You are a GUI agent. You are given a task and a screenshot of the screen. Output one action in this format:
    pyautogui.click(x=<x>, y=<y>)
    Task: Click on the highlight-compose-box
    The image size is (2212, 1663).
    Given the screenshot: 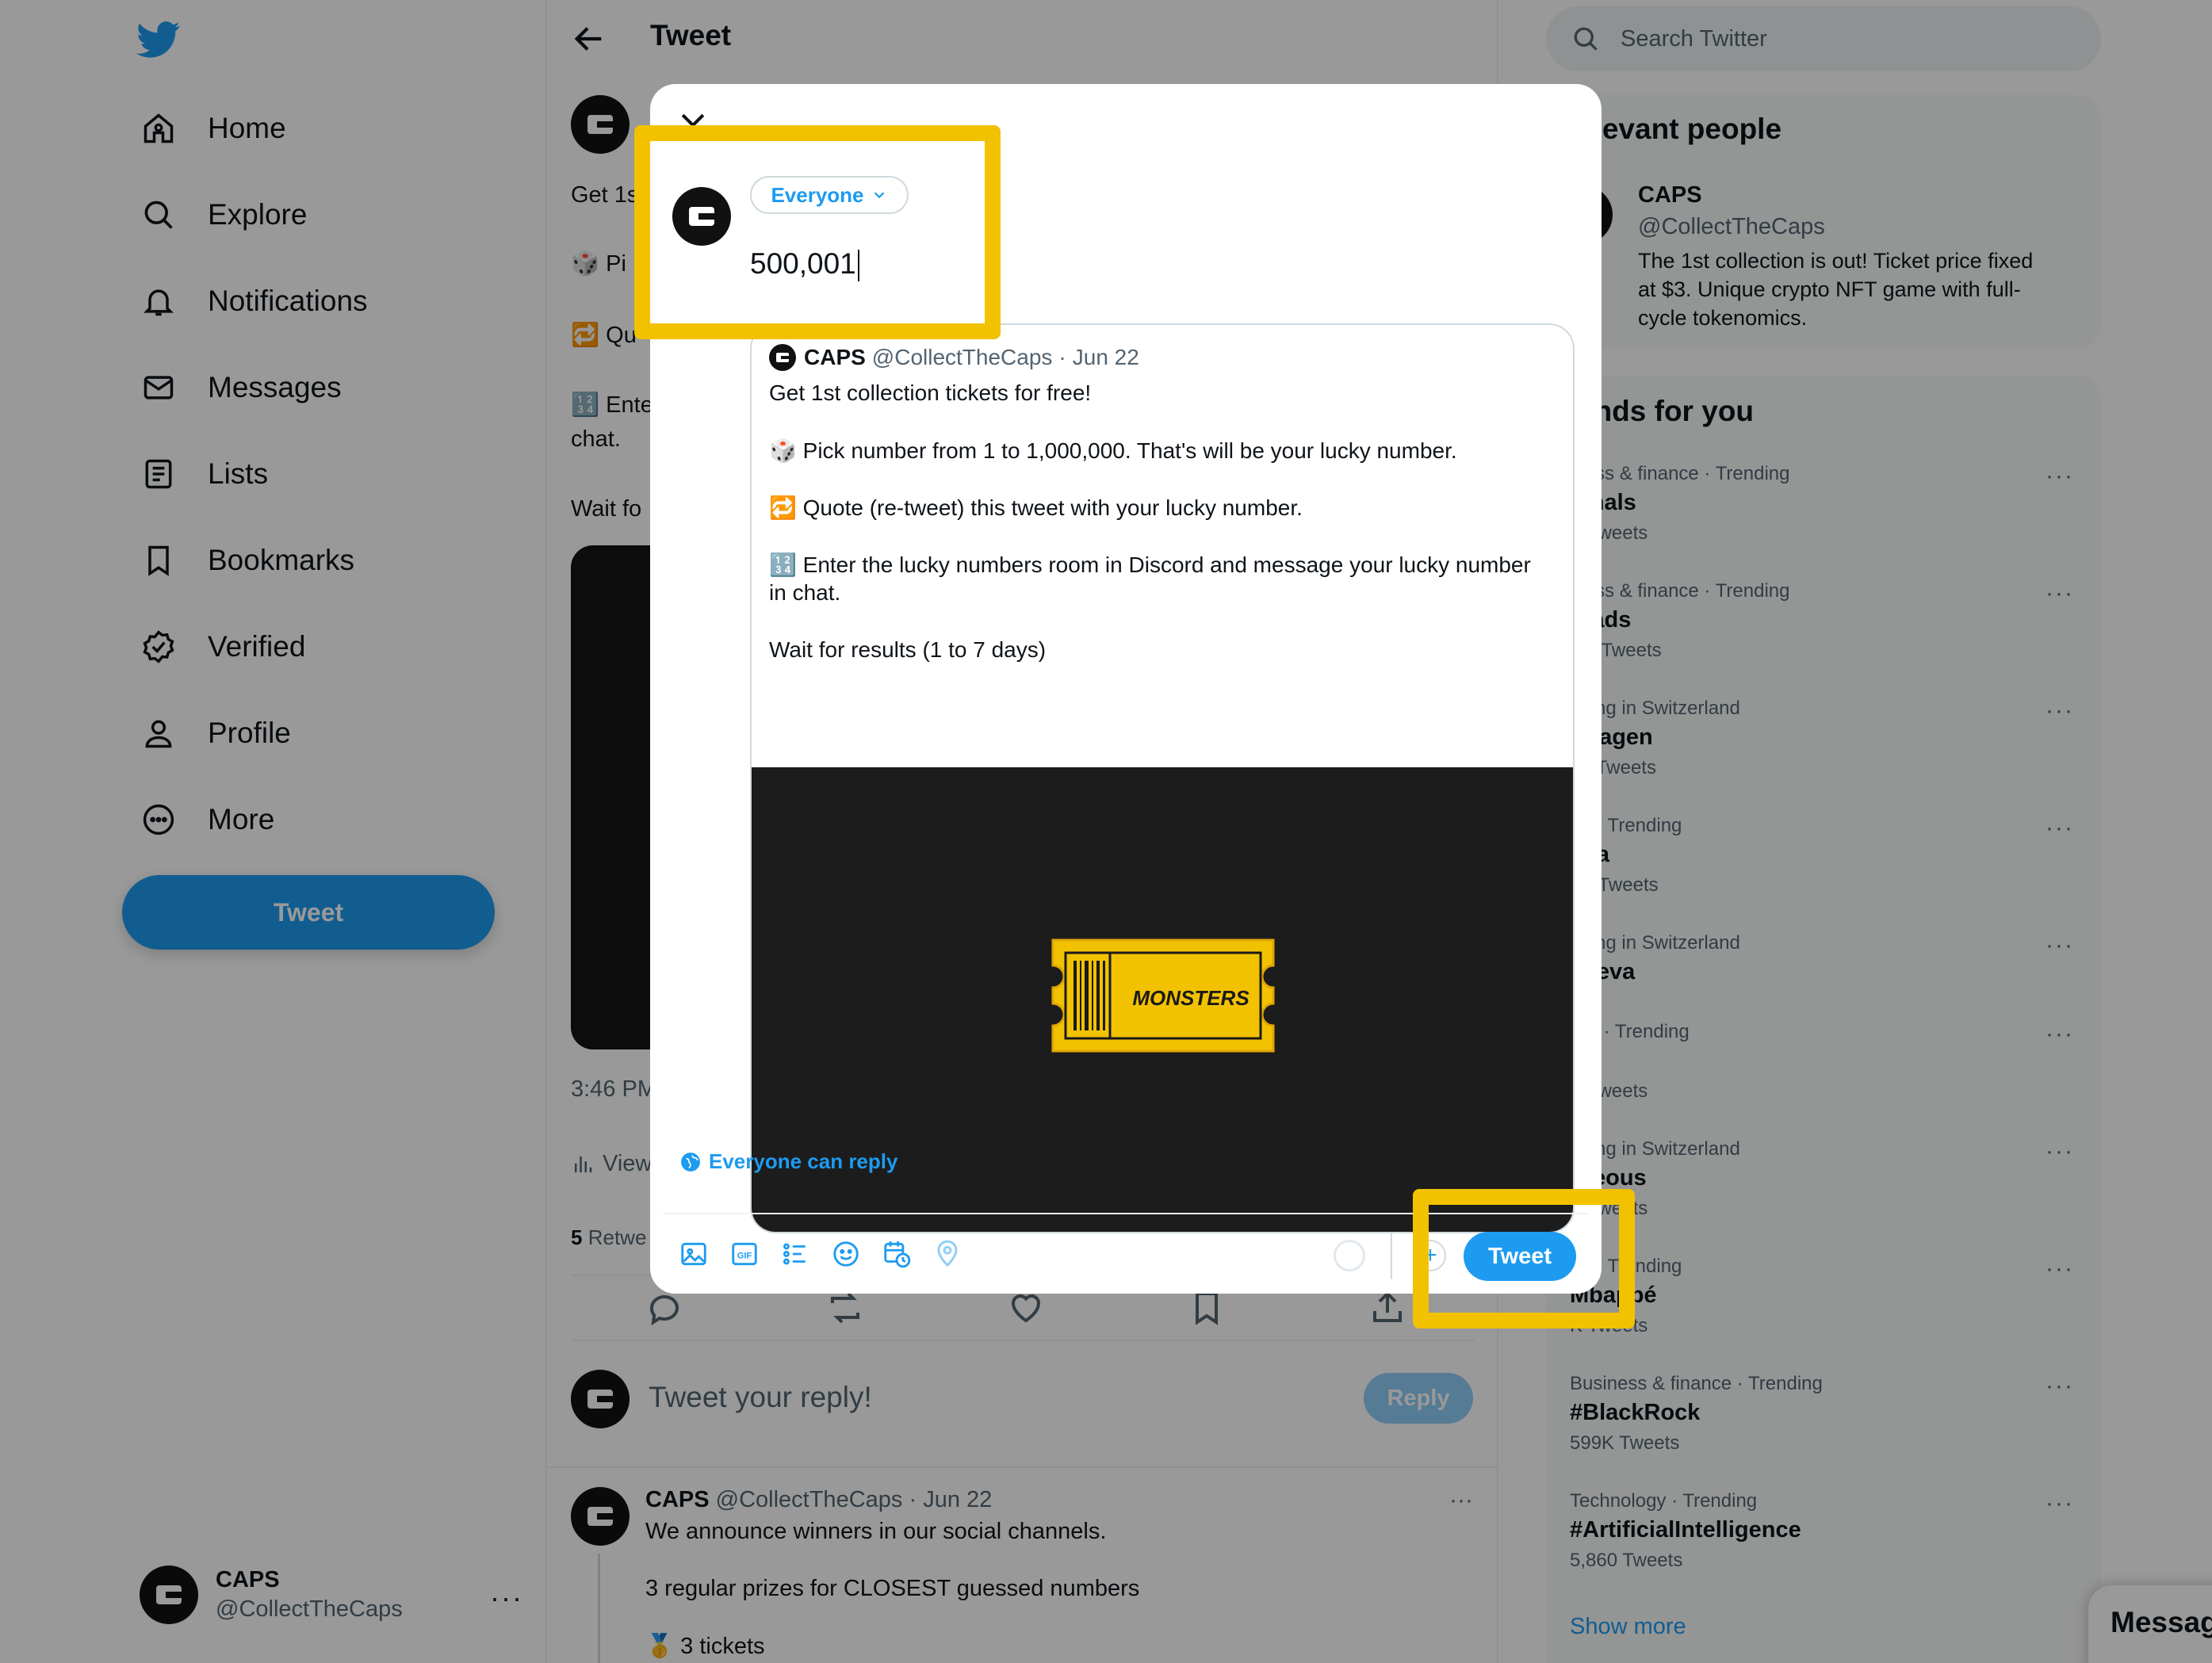 What is the action you would take?
    pyautogui.click(x=817, y=232)
    